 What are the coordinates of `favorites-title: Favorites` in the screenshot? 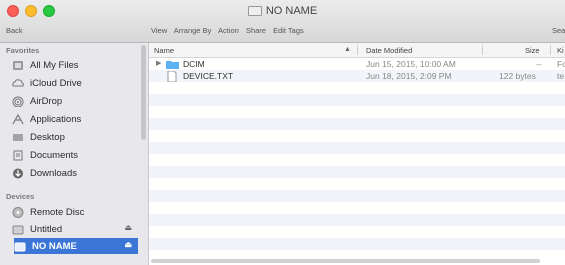 It's located at (23, 50).